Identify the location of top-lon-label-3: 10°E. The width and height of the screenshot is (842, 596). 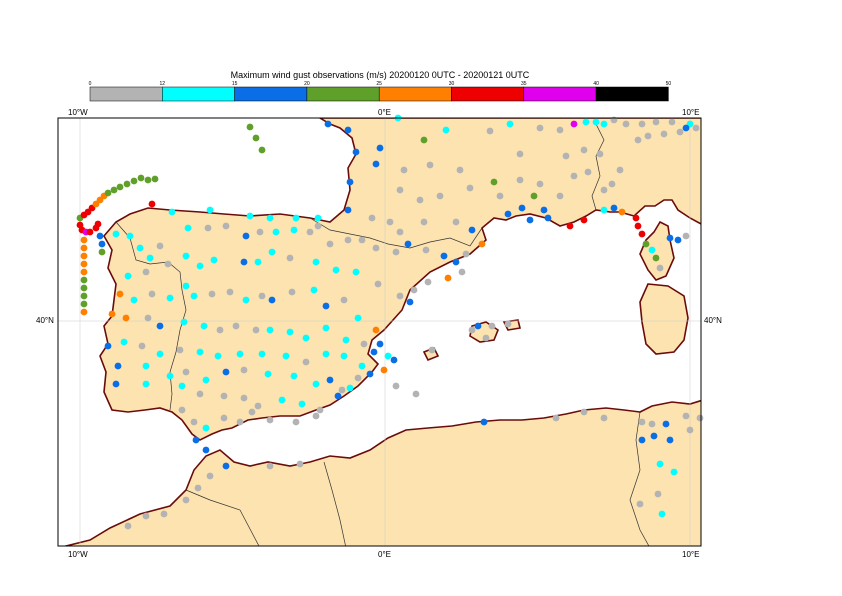
(691, 112).